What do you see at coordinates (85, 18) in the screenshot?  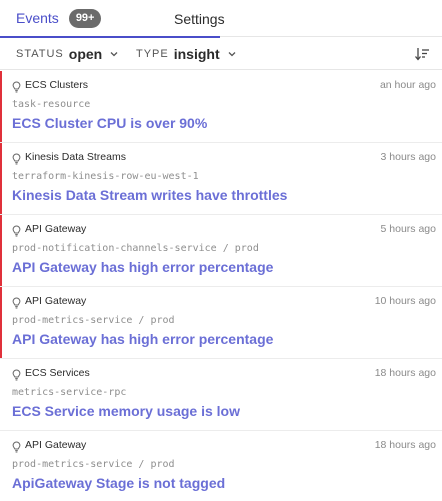 I see `events-count-badge: 99+` at bounding box center [85, 18].